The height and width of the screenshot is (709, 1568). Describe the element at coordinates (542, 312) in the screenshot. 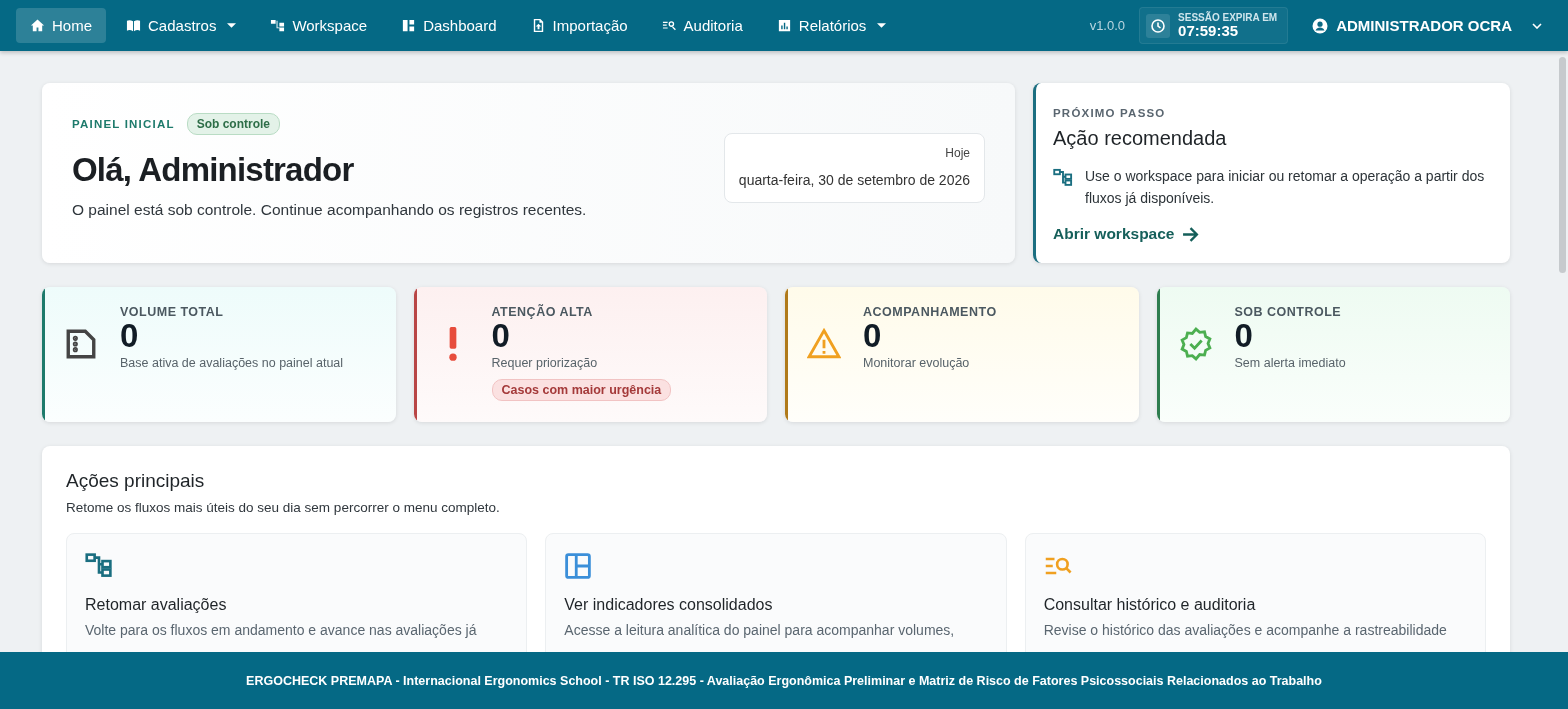

I see `stat-label: ATENÇÃO ALTA` at that location.